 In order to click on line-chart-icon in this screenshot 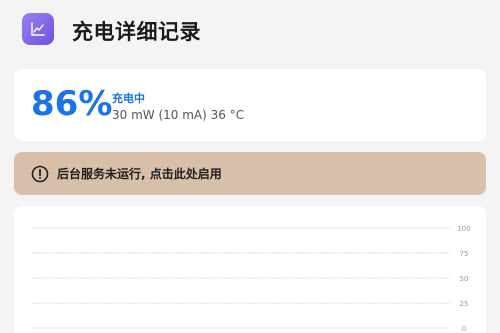, I will do `click(38, 29)`.